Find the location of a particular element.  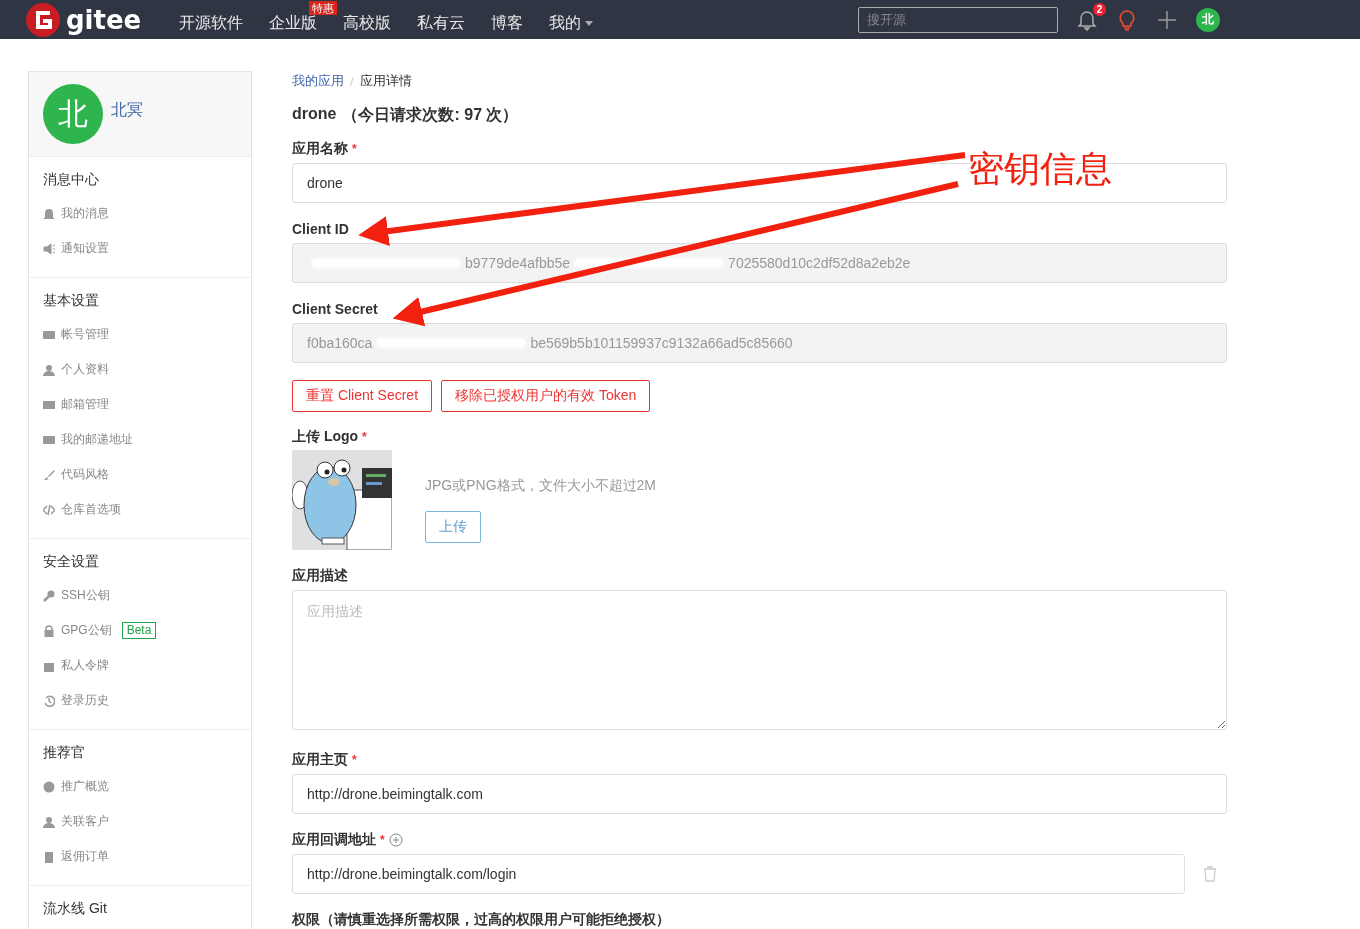

section-title: 推荐官 is located at coordinates (64, 752).